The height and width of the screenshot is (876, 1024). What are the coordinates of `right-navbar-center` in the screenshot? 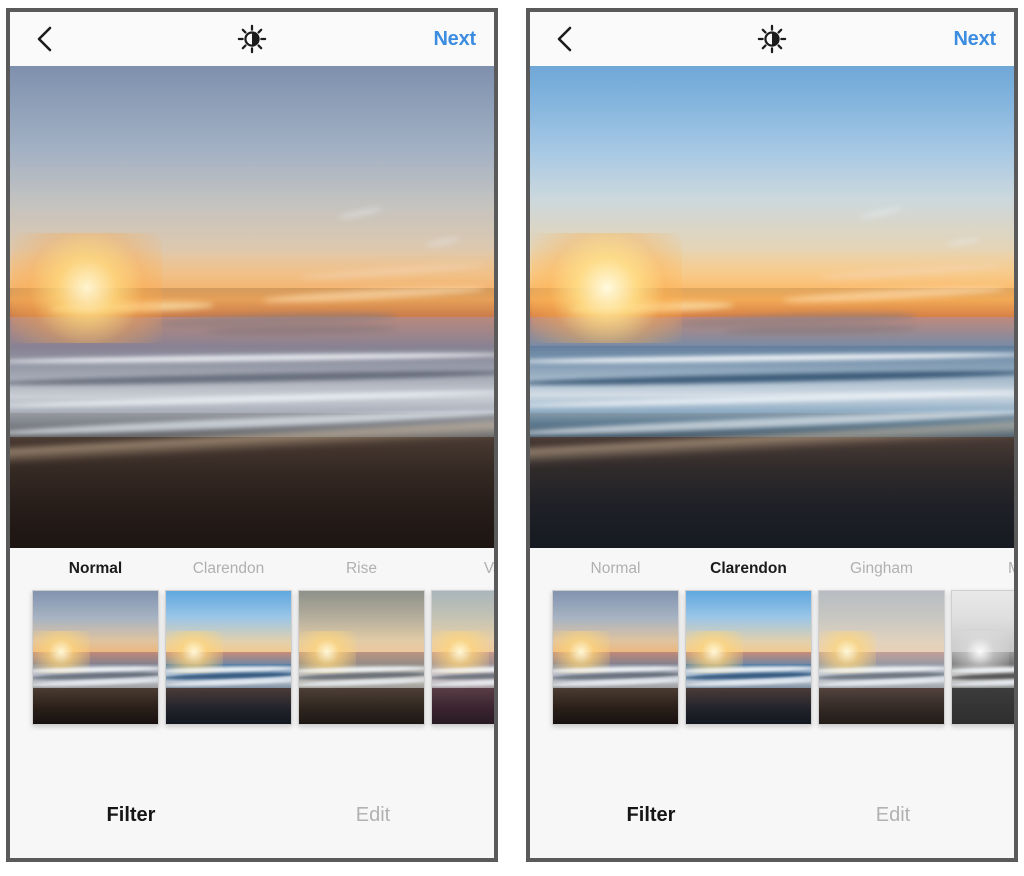 It's located at (772, 39).